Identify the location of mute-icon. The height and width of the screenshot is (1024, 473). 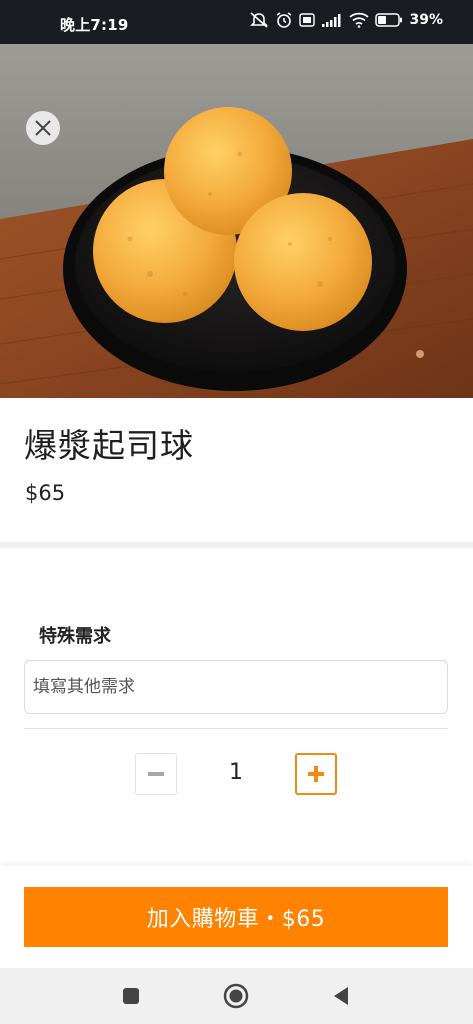
(259, 20).